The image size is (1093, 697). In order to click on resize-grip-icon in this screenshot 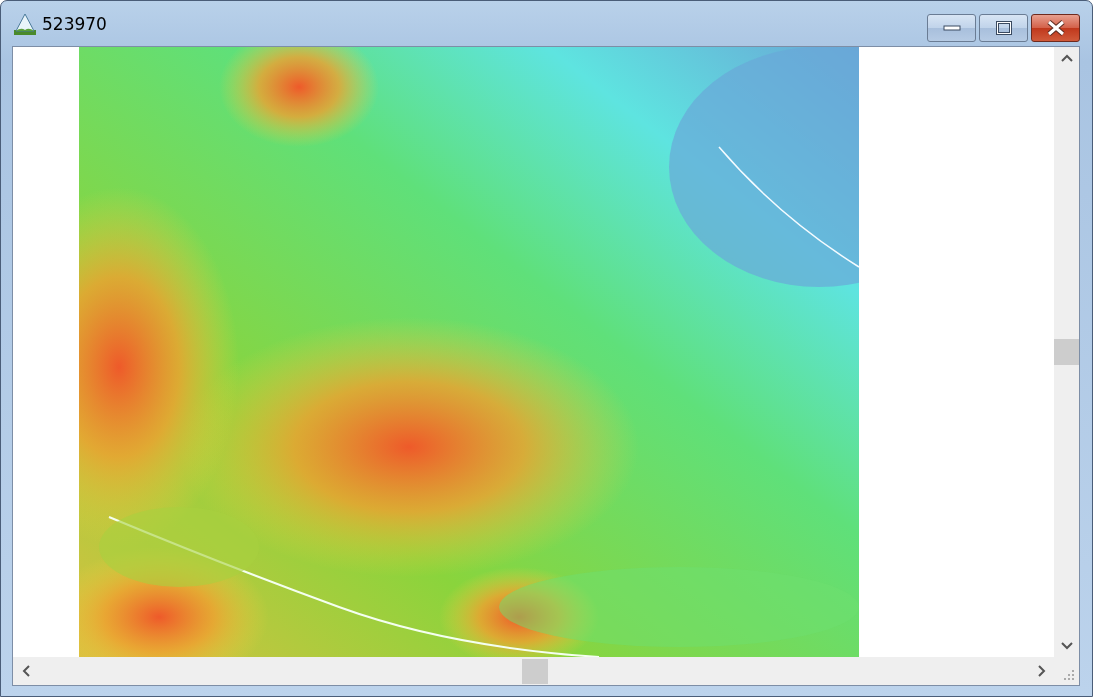, I will do `click(1069, 675)`.